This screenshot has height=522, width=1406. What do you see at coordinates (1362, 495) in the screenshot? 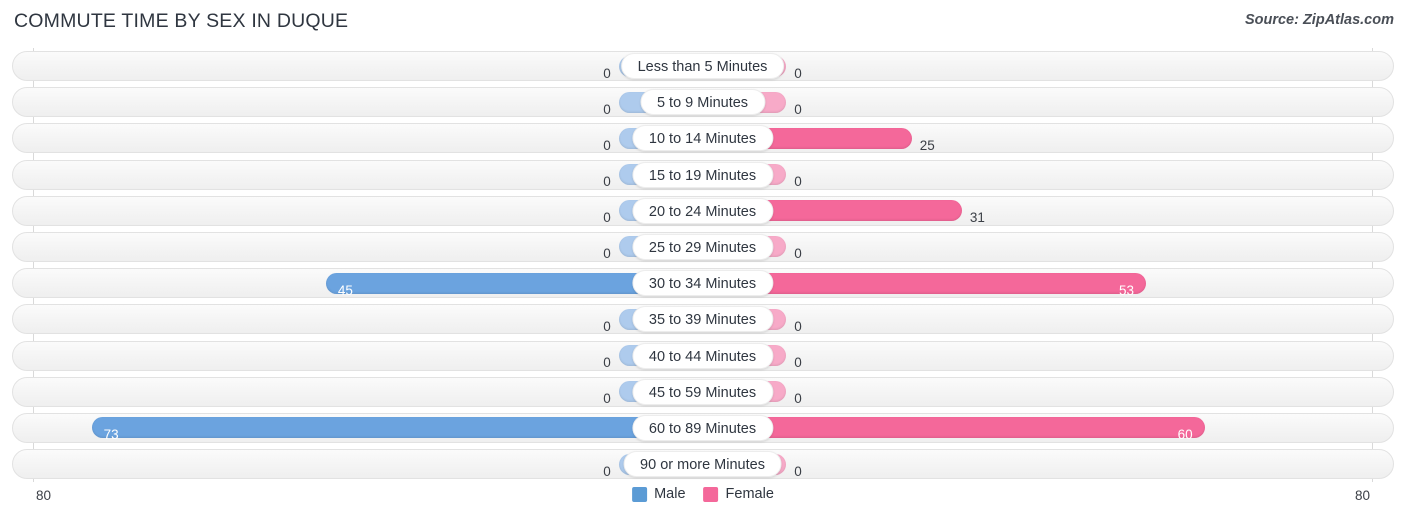
I see `axis-tick-right: 80` at bounding box center [1362, 495].